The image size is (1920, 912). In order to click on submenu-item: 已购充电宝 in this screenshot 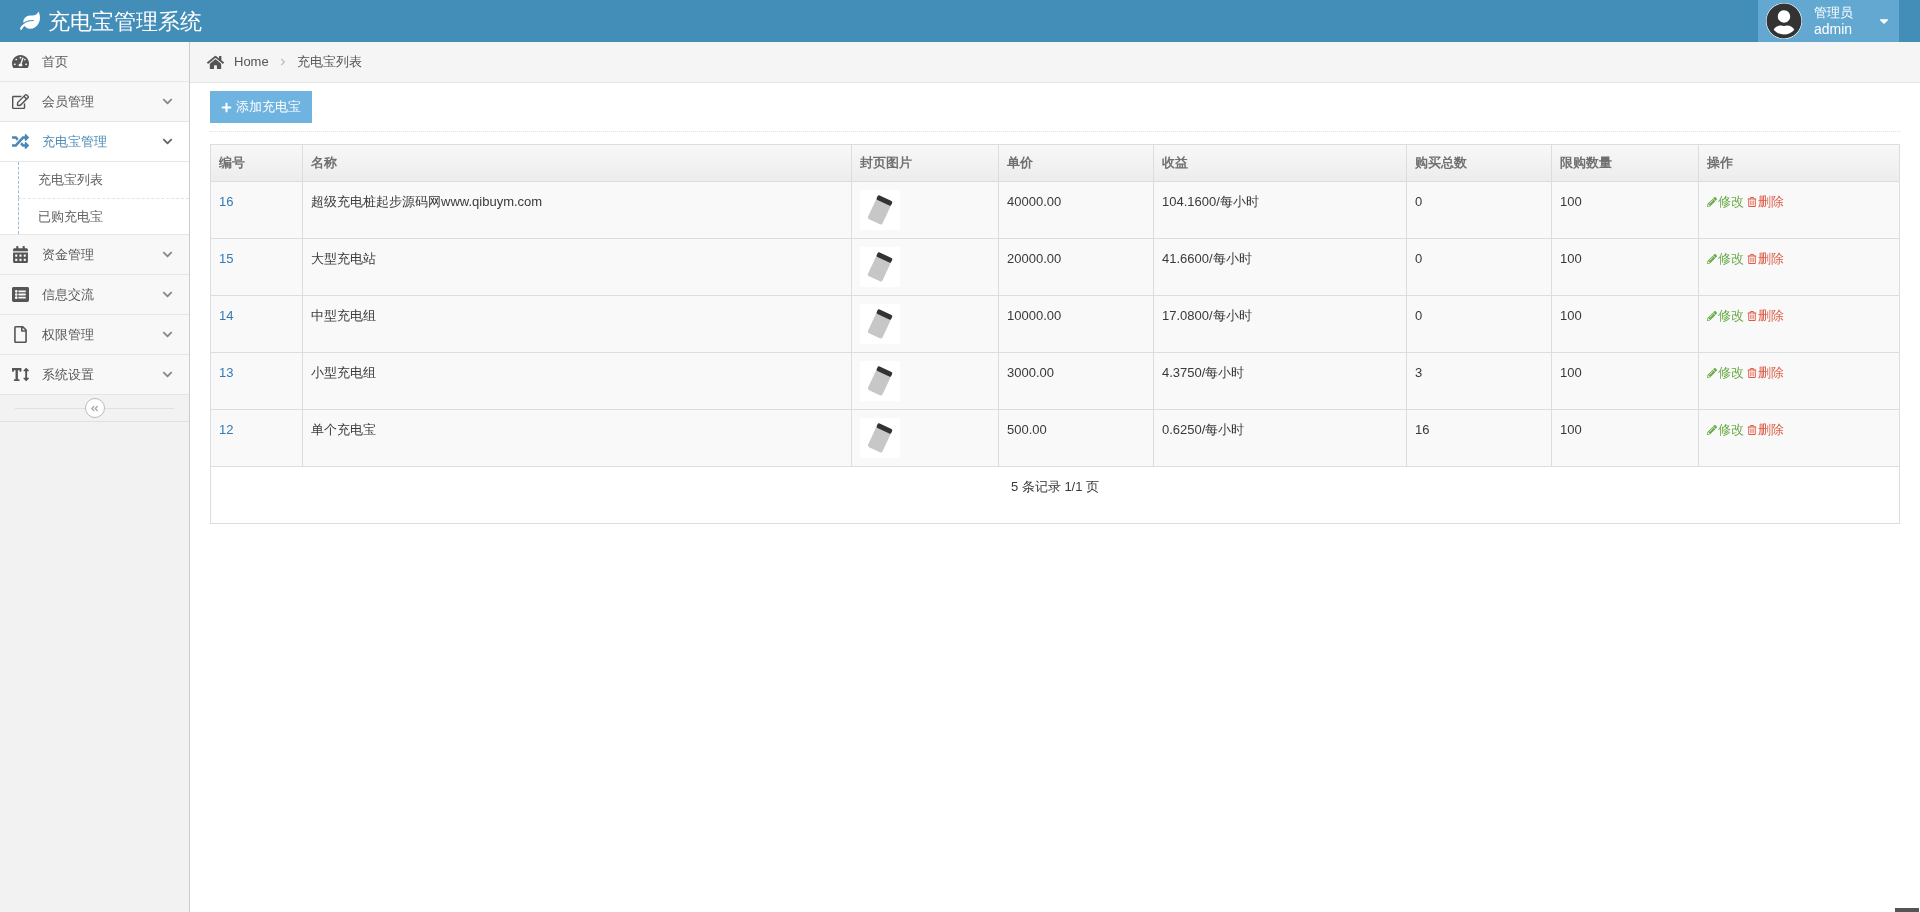, I will do `click(103, 216)`.